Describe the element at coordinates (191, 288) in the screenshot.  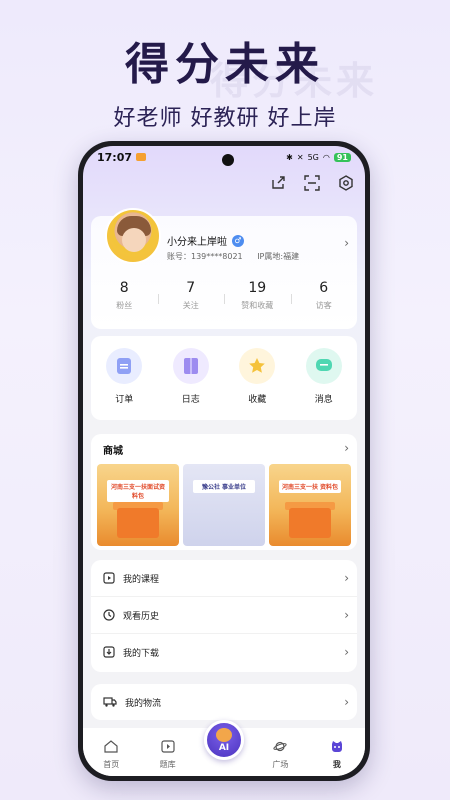
I see `stat-value: 7` at that location.